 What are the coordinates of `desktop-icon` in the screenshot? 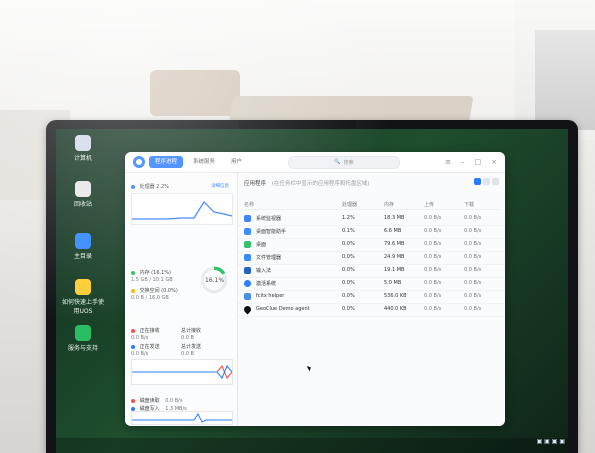 It's located at (247, 244).